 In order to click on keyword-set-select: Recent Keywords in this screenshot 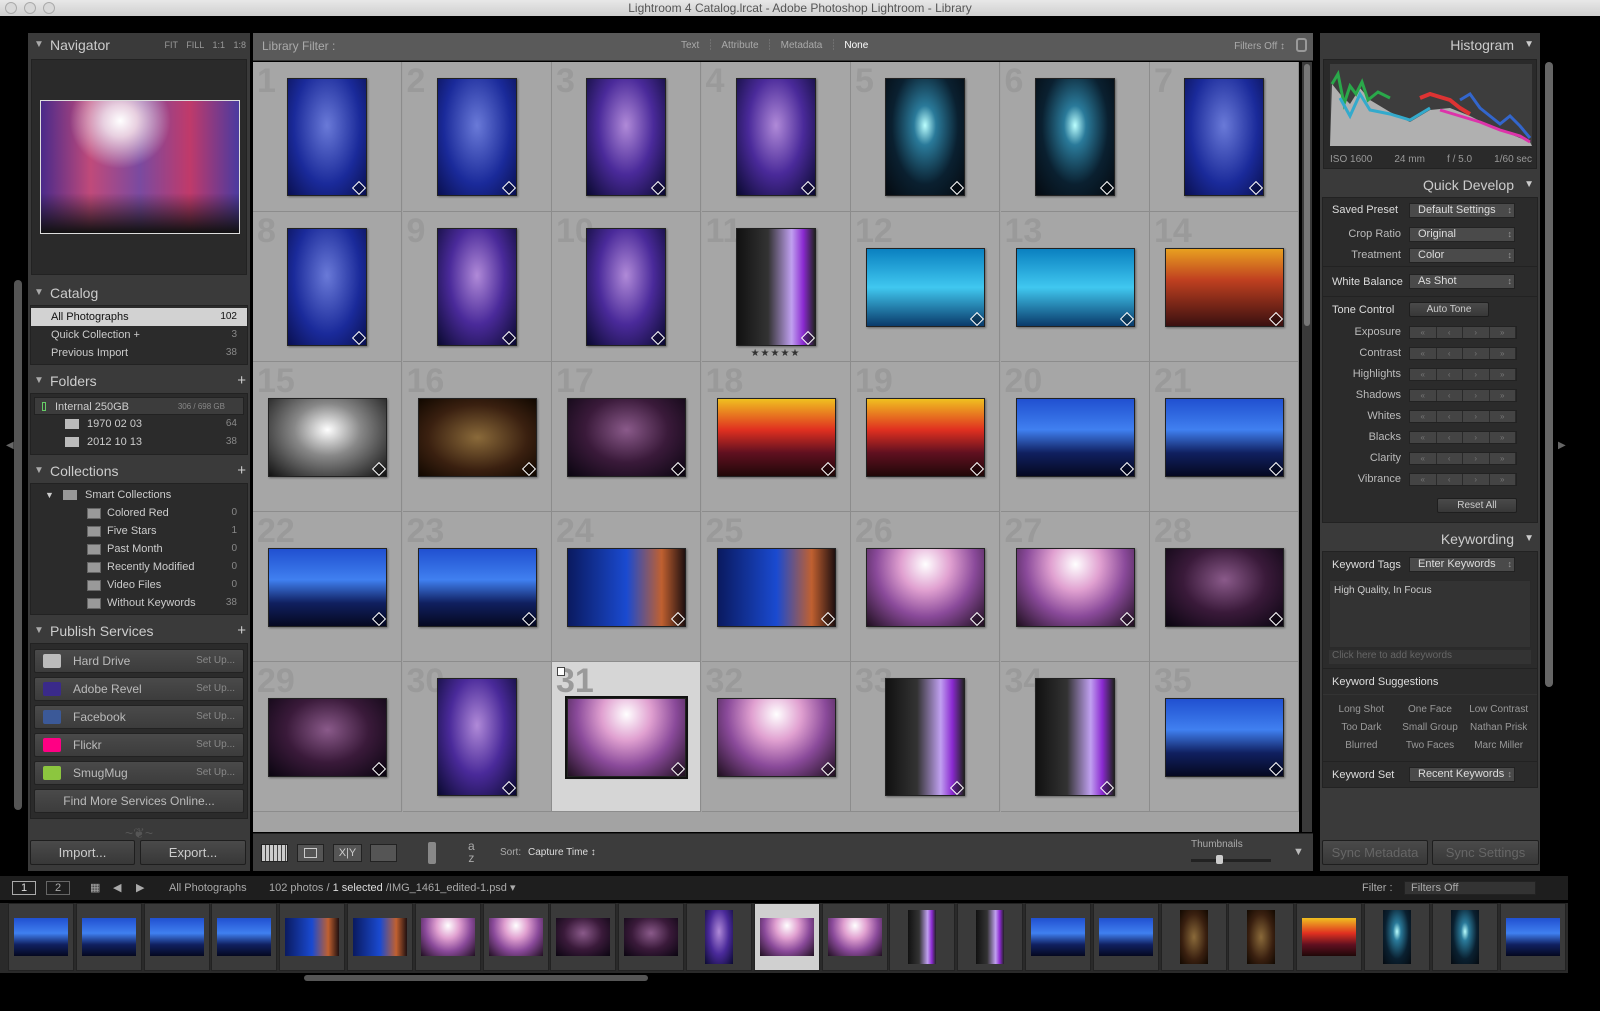, I will do `click(1462, 774)`.